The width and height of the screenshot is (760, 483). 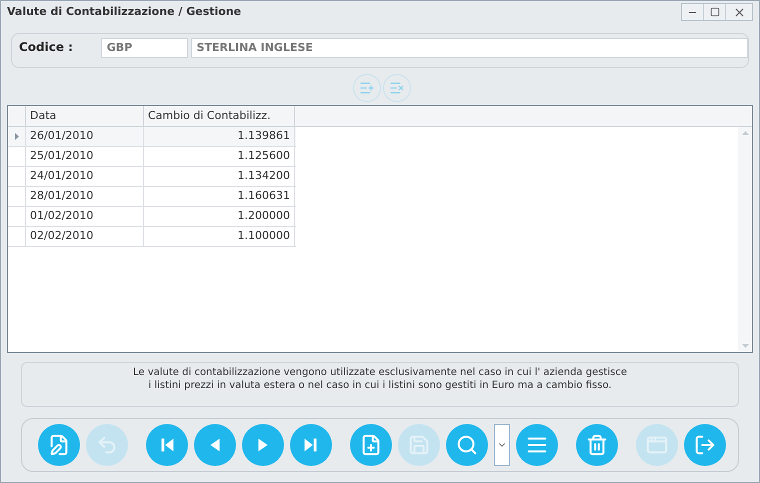 I want to click on table-cell: 24/01/2010, so click(x=85, y=176).